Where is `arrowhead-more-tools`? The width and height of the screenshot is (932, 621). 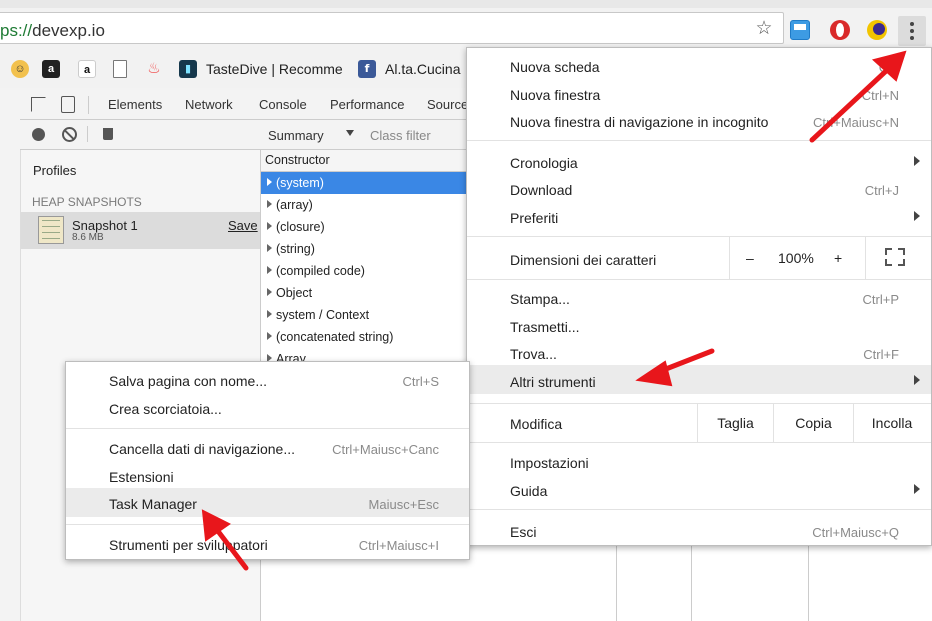
arrowhead-more-tools is located at coordinates (654, 373).